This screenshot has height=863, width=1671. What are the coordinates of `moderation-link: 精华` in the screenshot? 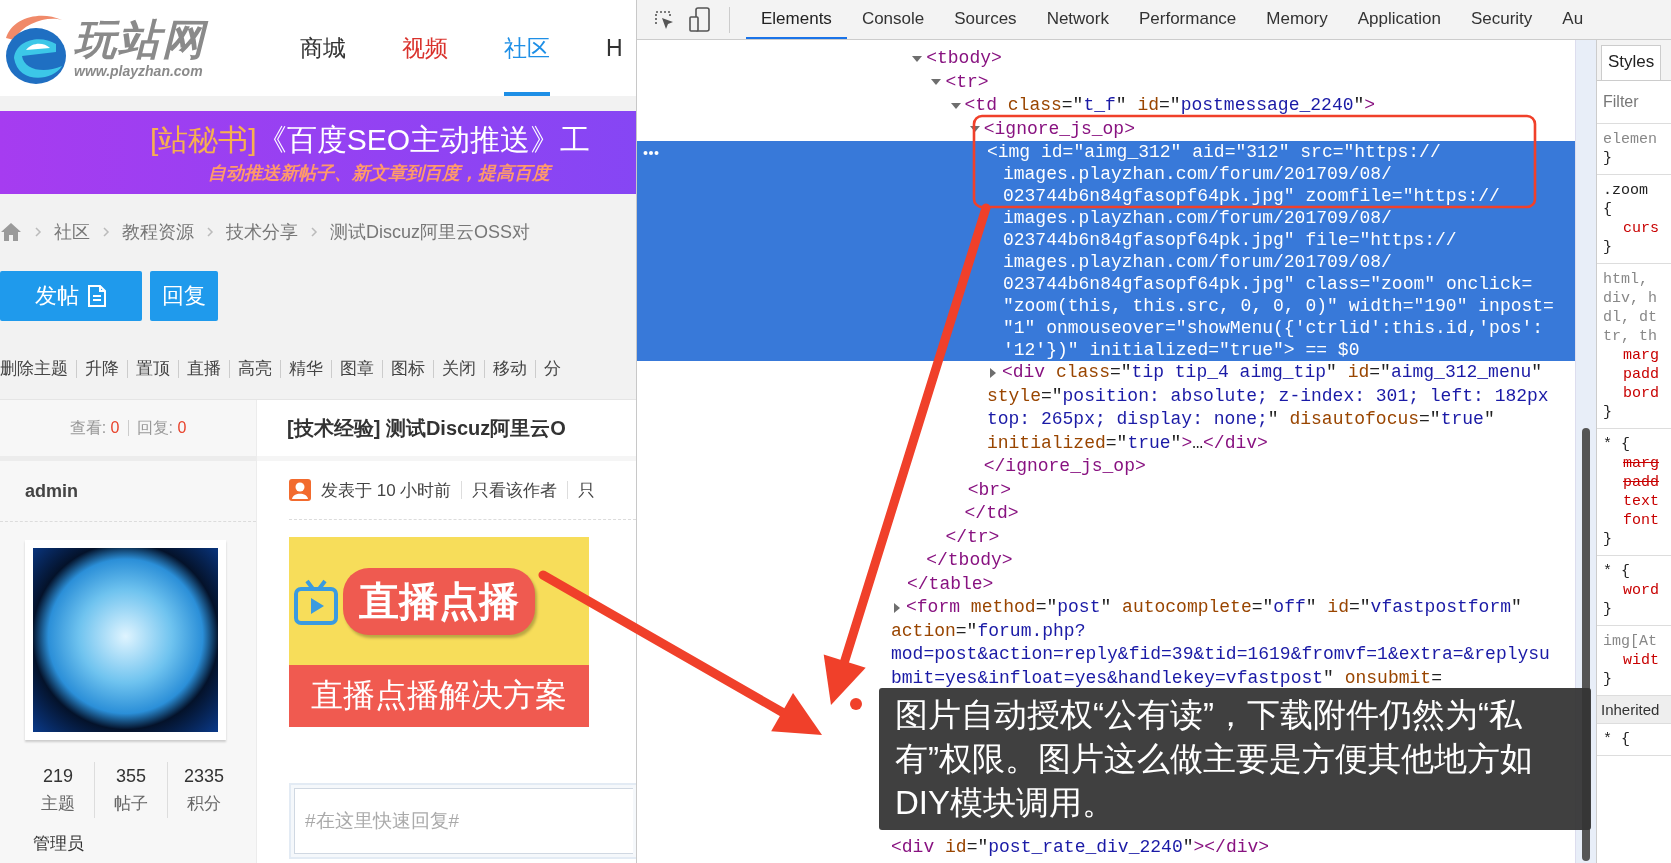 It's located at (305, 369).